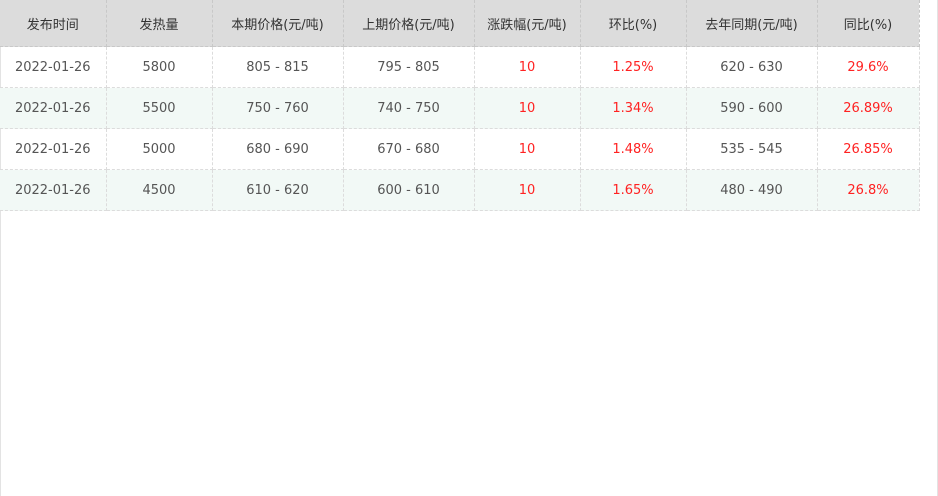 The height and width of the screenshot is (496, 938). Describe the element at coordinates (633, 23) in the screenshot. I see `header-period-change-percent: 环比(%)` at that location.